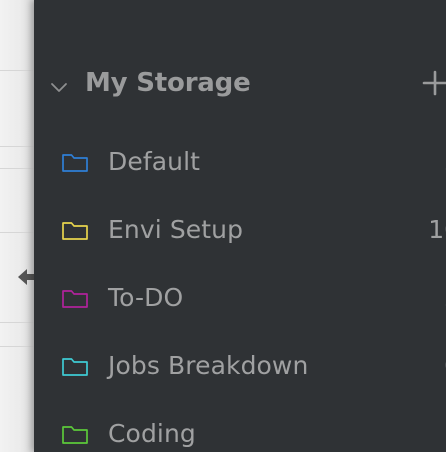 This screenshot has width=446, height=452. What do you see at coordinates (25, 277) in the screenshot?
I see `arrow-left-icon` at bounding box center [25, 277].